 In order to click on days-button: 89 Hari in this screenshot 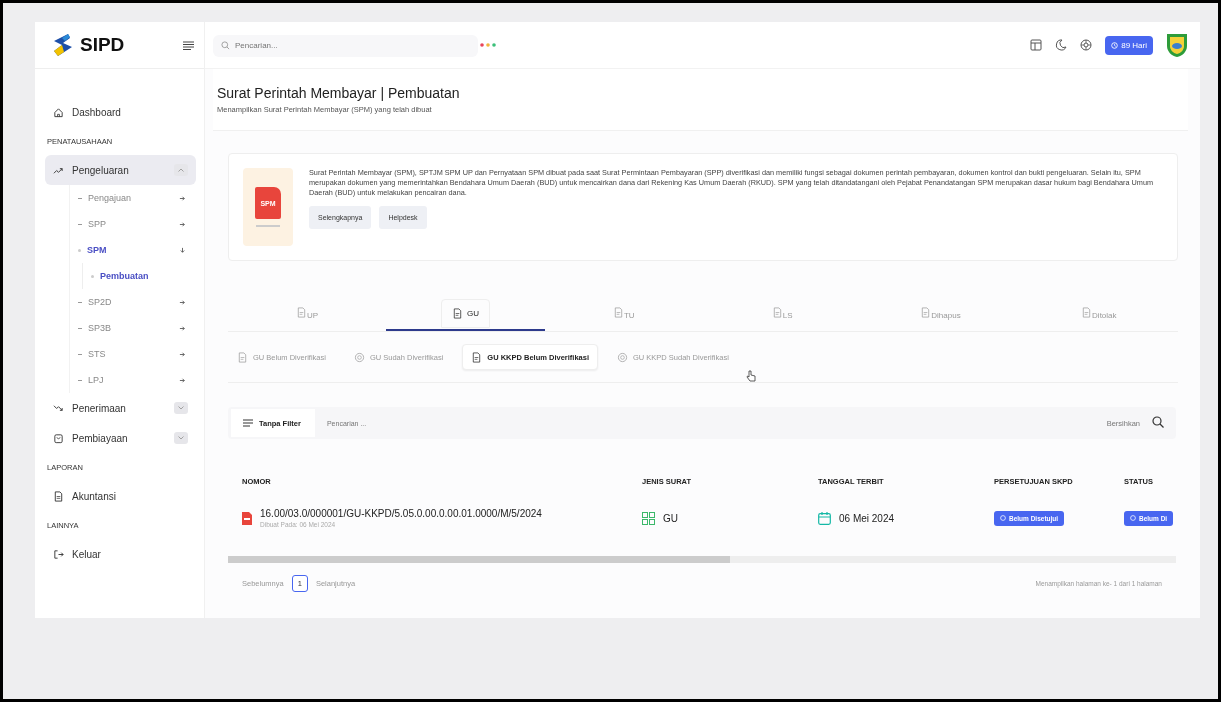, I will do `click(1129, 45)`.